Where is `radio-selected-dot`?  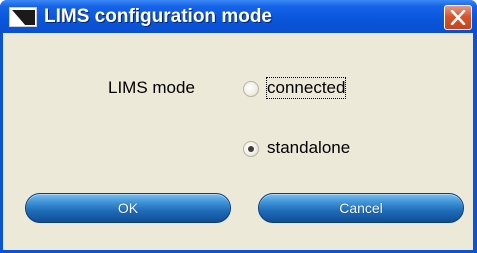
radio-selected-dot is located at coordinates (251, 149).